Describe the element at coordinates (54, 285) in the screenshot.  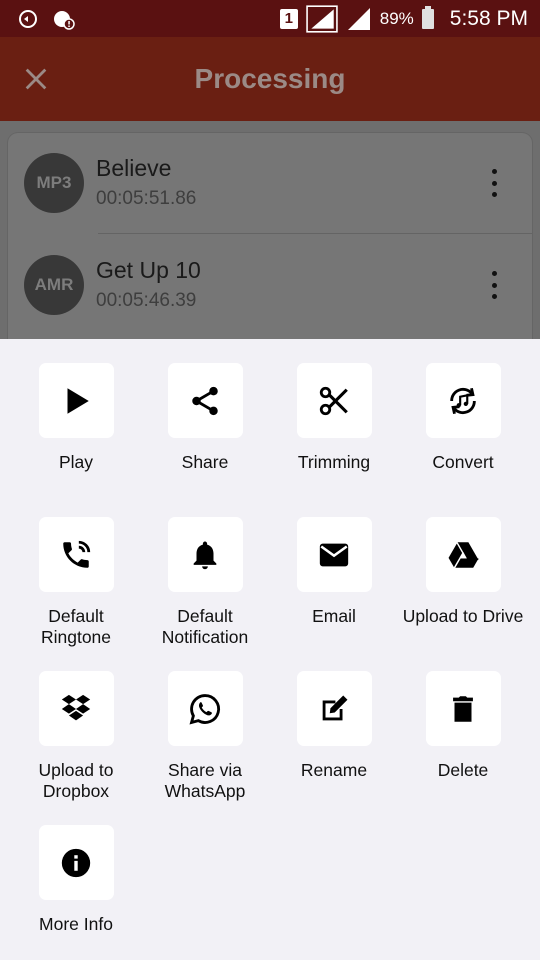
I see `format-badge: AMR` at that location.